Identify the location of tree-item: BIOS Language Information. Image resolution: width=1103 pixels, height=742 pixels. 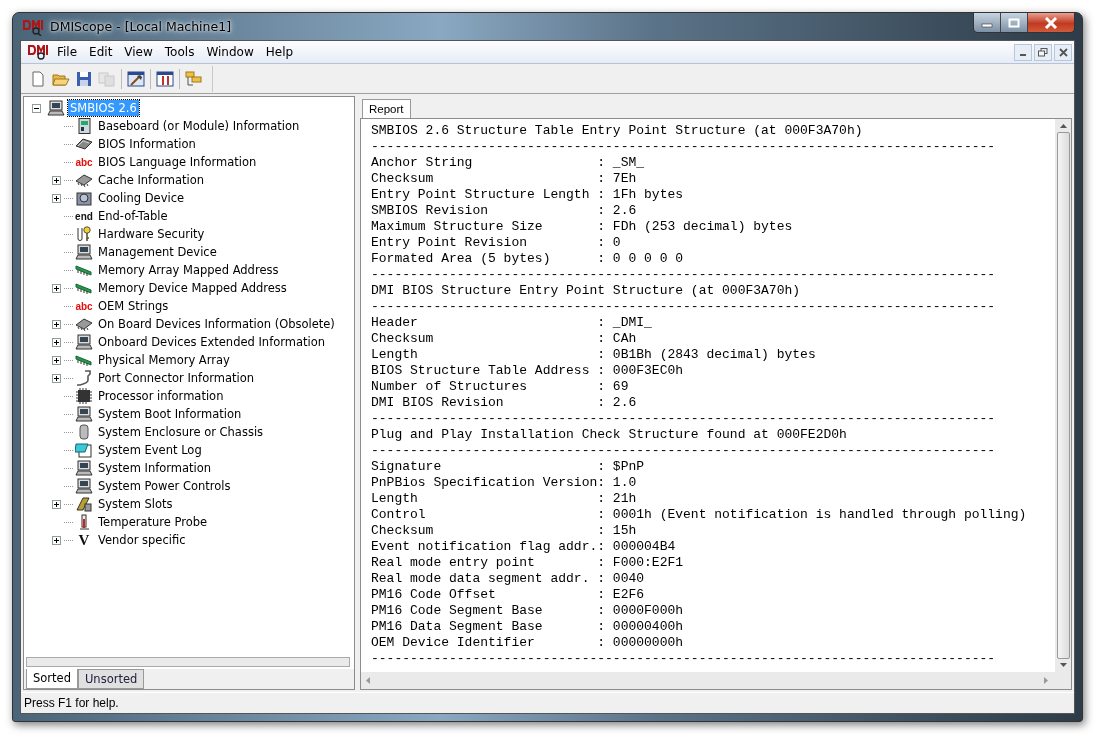
(177, 162).